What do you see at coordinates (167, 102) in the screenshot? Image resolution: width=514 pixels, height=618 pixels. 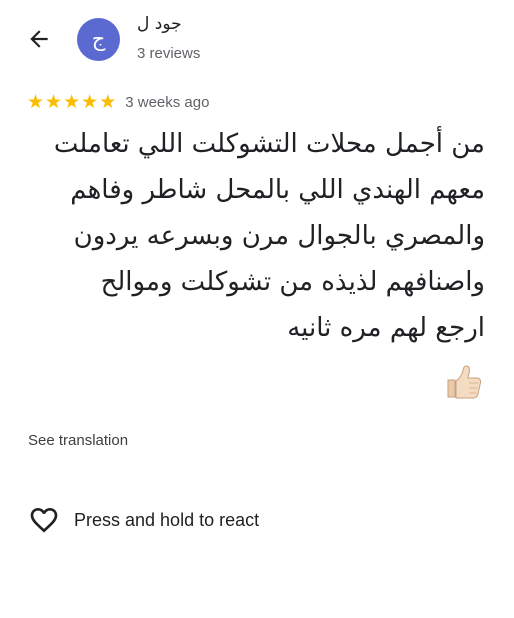 I see `review-date: 3 weeks ago` at bounding box center [167, 102].